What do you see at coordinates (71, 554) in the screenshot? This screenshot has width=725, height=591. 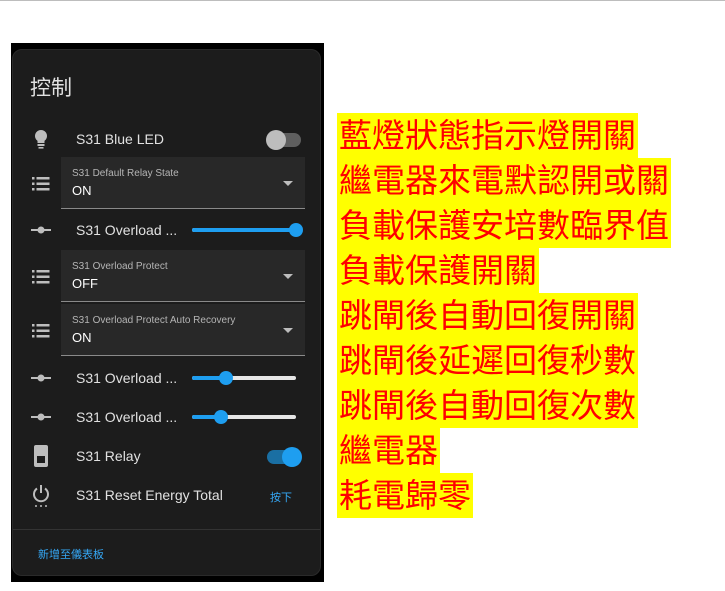 I see `add-to-dashboard-link: 新增至儀表板` at bounding box center [71, 554].